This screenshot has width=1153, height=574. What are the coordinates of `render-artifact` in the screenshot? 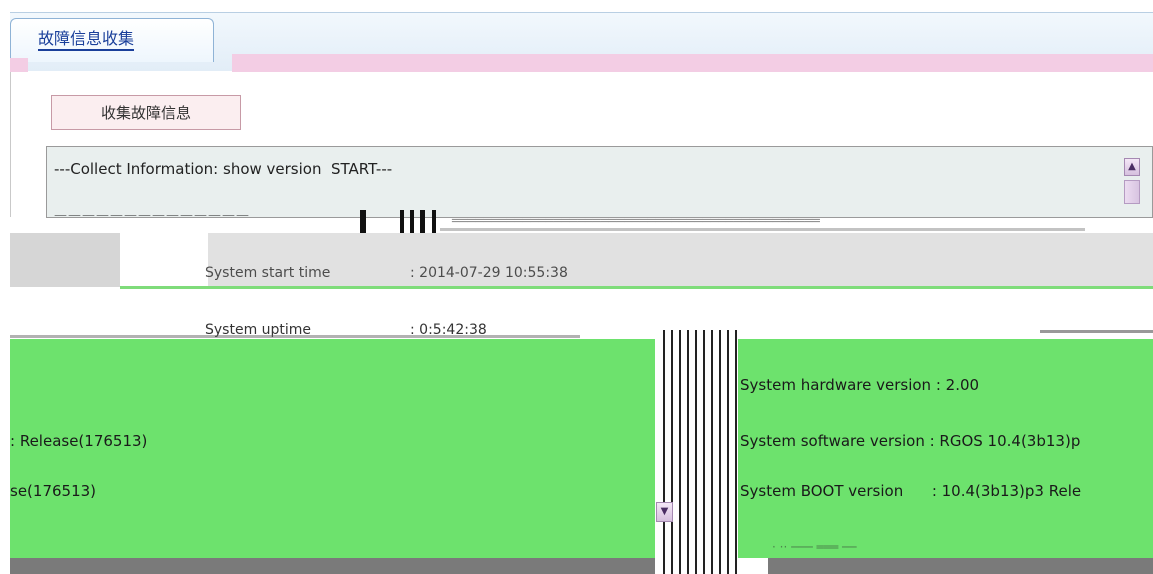 It's located at (400, 222).